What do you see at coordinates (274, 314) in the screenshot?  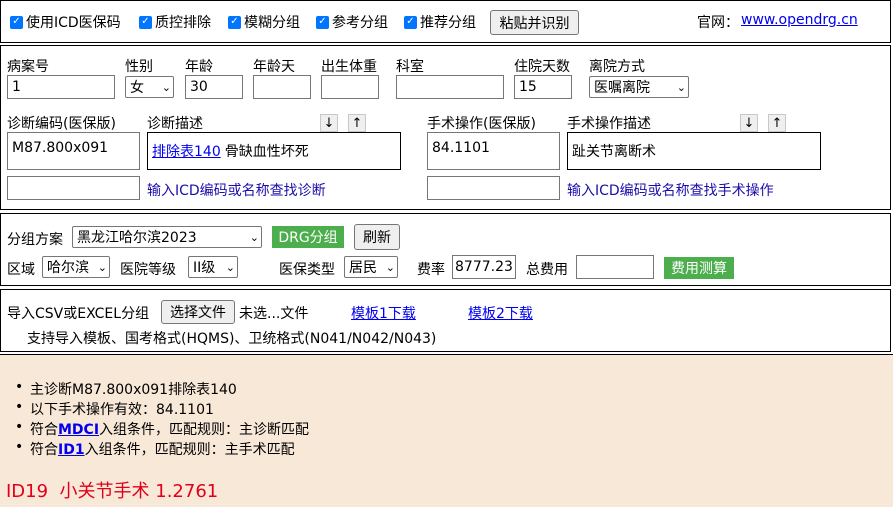 I see `no-file-text: 未选...文件` at bounding box center [274, 314].